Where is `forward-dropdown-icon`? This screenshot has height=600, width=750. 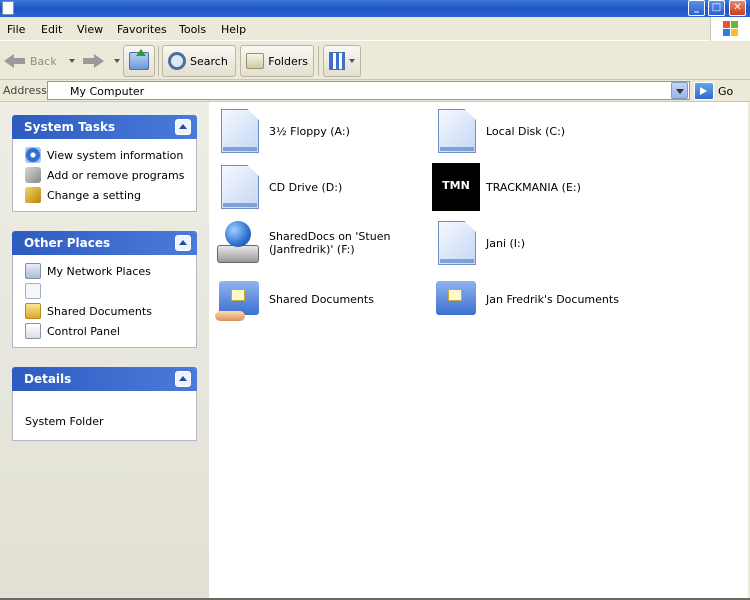
forward-dropdown-icon is located at coordinates (117, 61).